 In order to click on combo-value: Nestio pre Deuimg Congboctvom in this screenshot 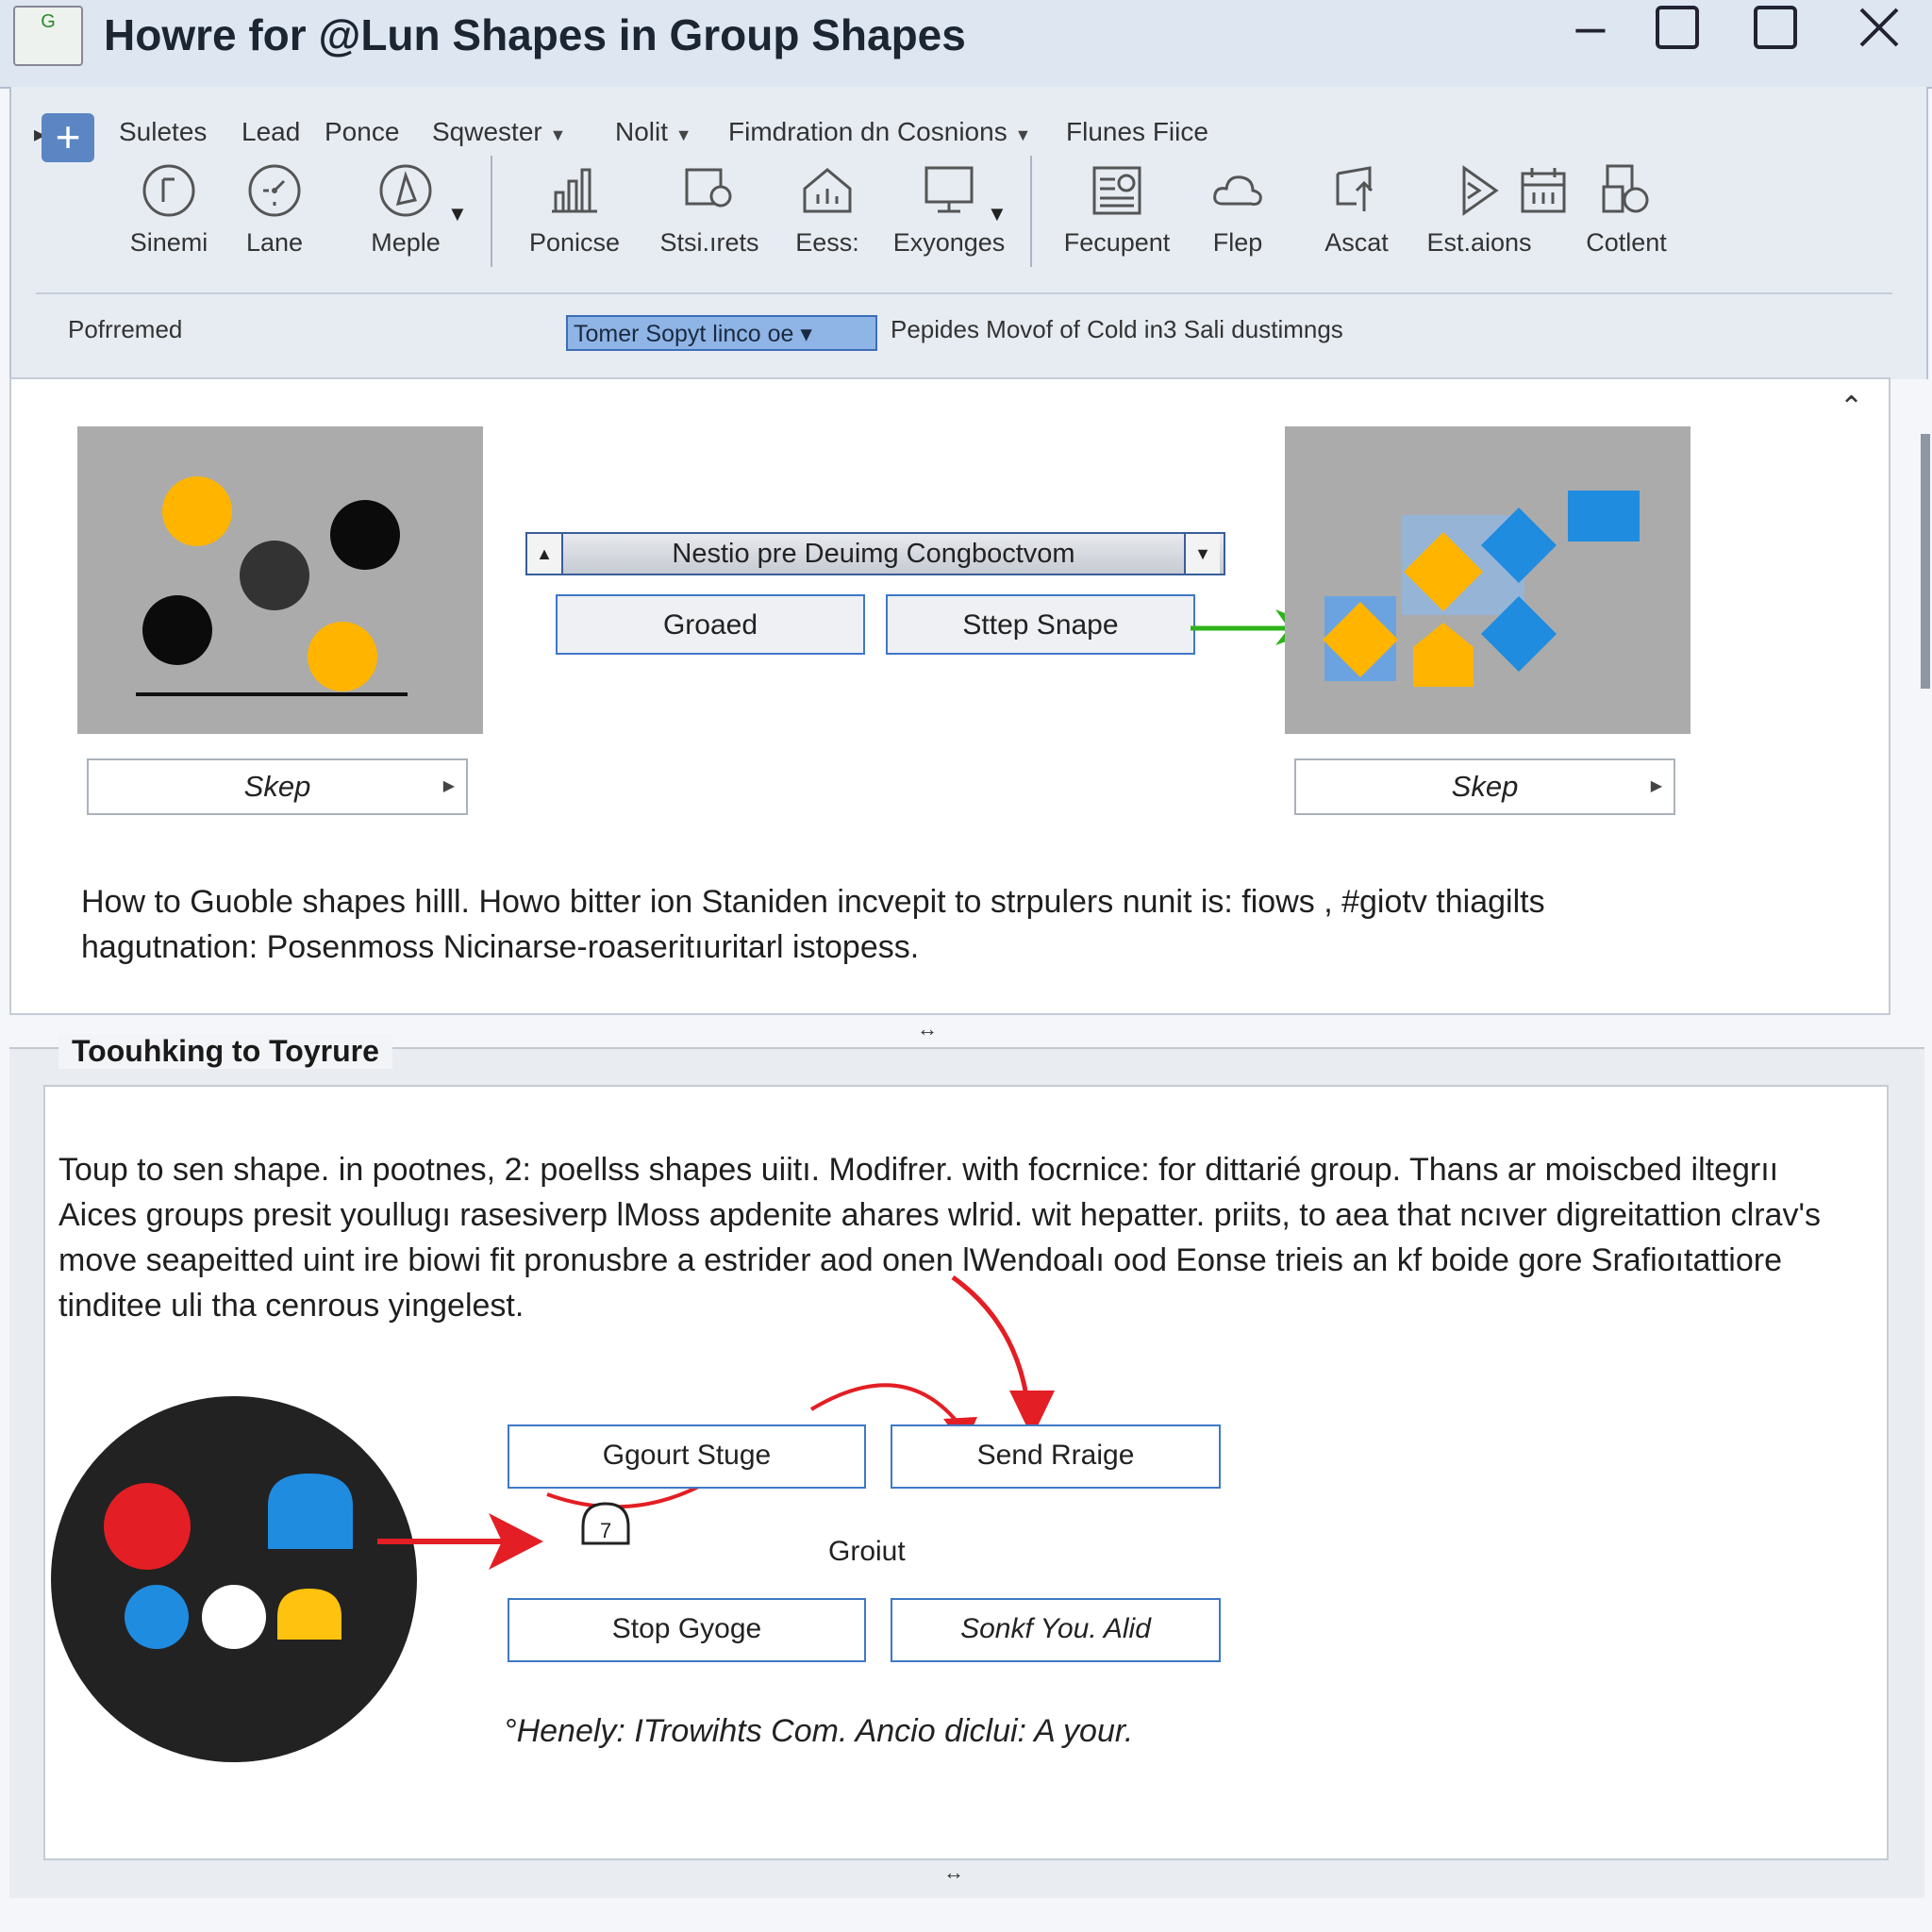, I will do `click(873, 554)`.